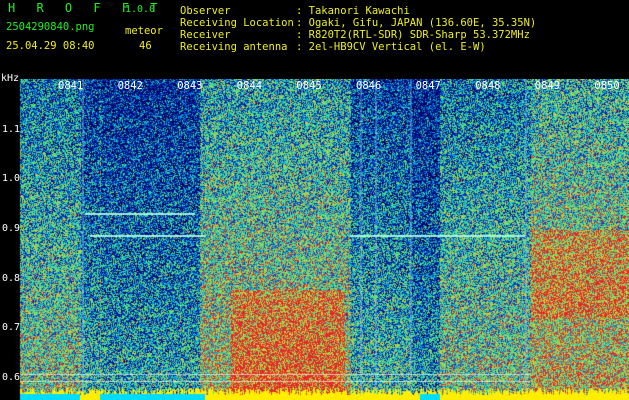 The width and height of the screenshot is (629, 400). I want to click on x-tick-label: 0841, so click(71, 86).